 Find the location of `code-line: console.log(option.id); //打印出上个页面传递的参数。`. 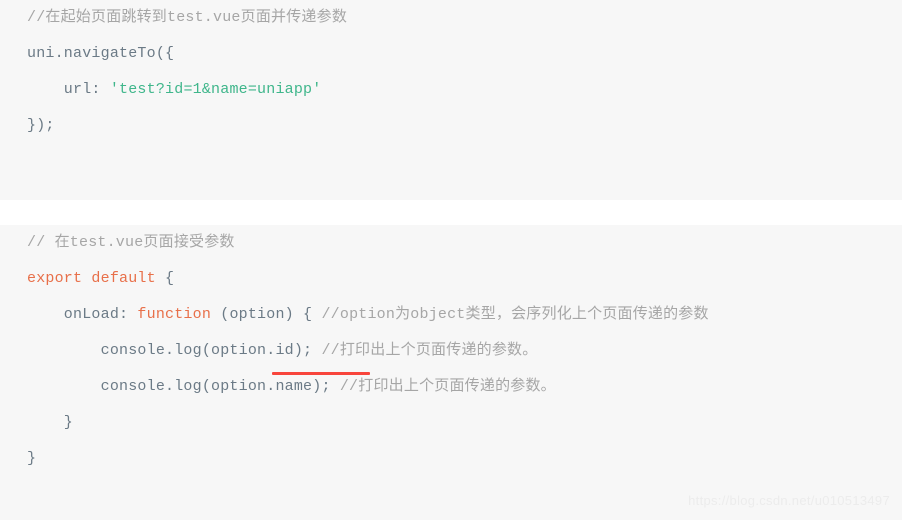

code-line: console.log(option.id); //打印出上个页面传递的参数。 is located at coordinates (451, 351).